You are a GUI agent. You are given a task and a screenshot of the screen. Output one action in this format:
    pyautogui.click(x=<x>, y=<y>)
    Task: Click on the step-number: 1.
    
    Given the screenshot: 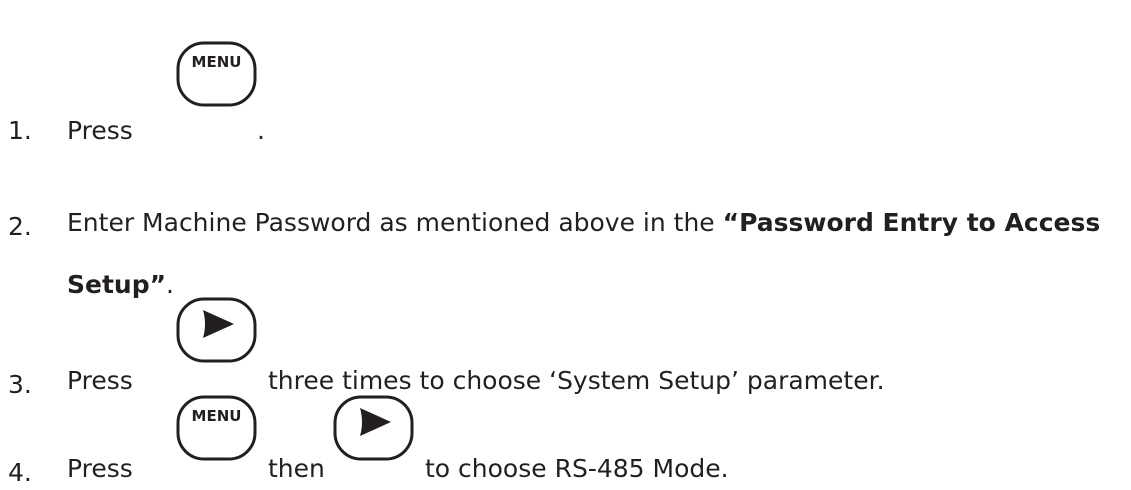 What is the action you would take?
    pyautogui.click(x=20, y=130)
    